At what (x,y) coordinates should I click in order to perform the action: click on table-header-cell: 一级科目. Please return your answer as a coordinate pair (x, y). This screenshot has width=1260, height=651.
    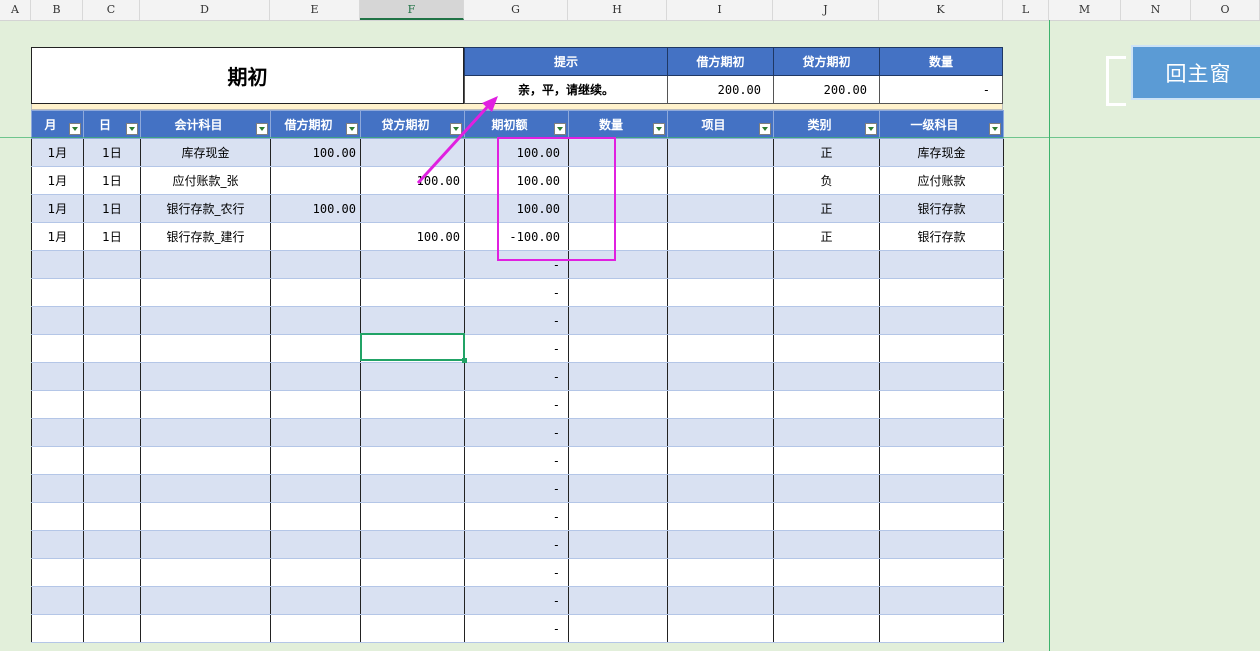
    Looking at the image, I should click on (941, 124).